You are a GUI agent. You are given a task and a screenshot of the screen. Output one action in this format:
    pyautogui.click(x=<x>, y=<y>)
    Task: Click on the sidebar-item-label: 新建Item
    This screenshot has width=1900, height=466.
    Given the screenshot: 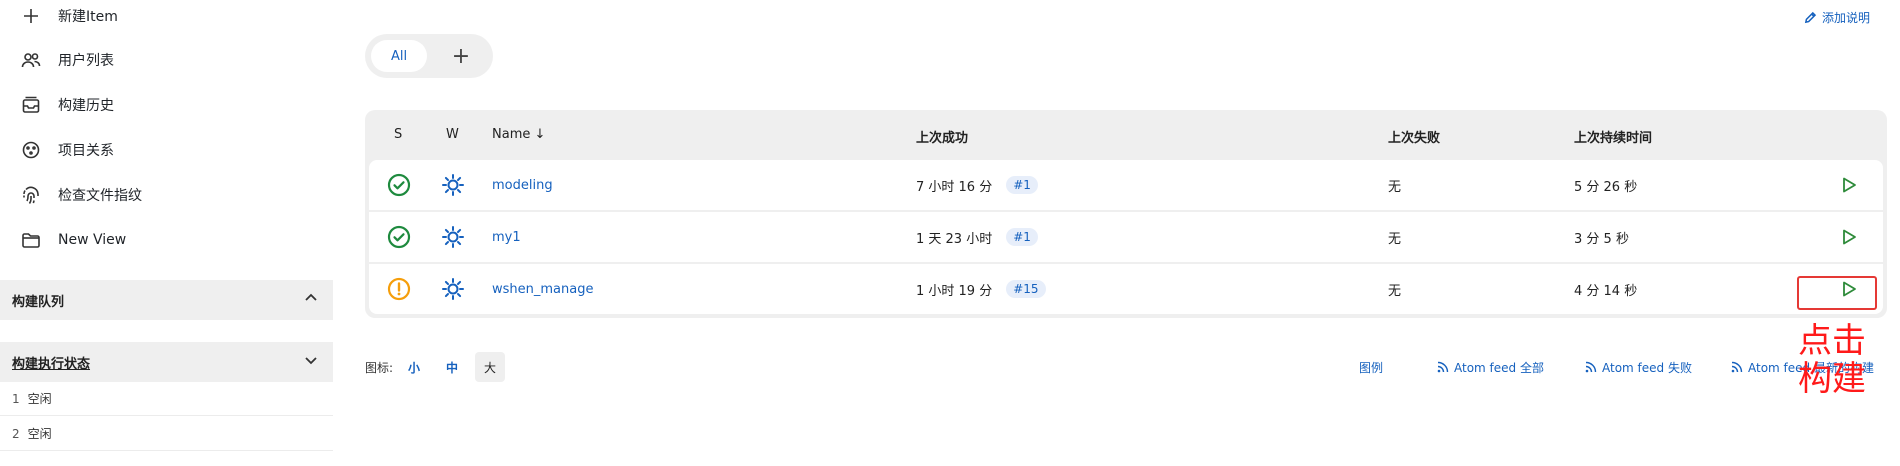 What is the action you would take?
    pyautogui.click(x=88, y=17)
    